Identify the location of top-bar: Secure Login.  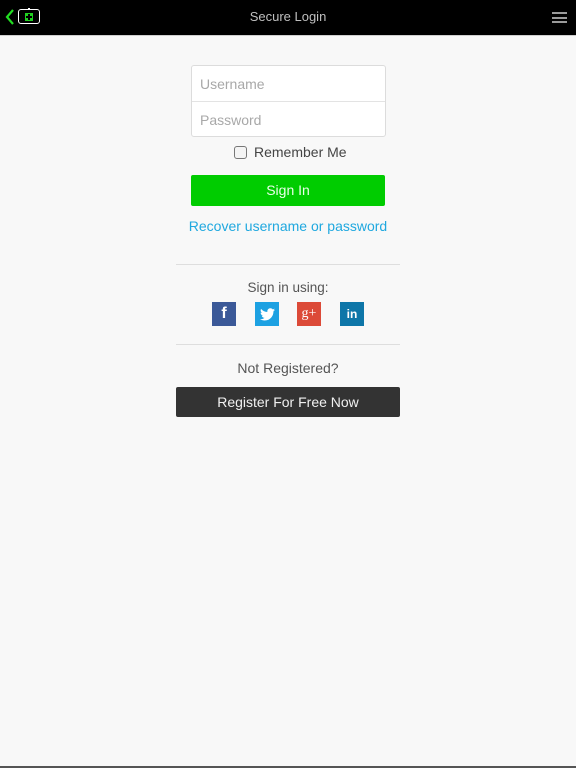
(288, 18).